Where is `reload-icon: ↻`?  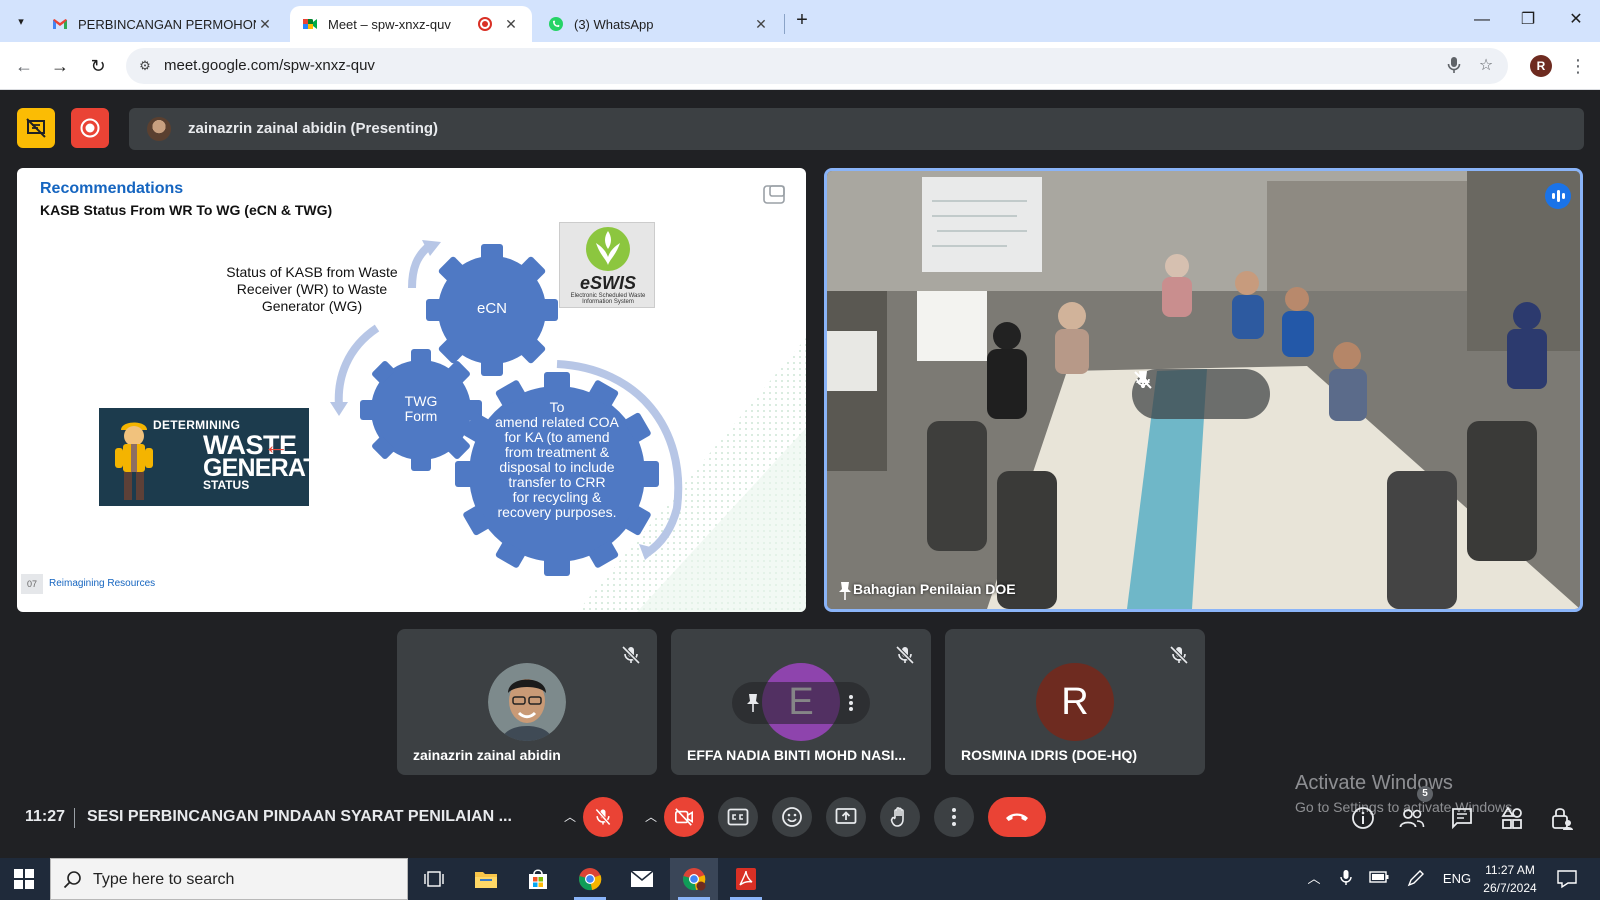
reload-icon: ↻ is located at coordinates (98, 66).